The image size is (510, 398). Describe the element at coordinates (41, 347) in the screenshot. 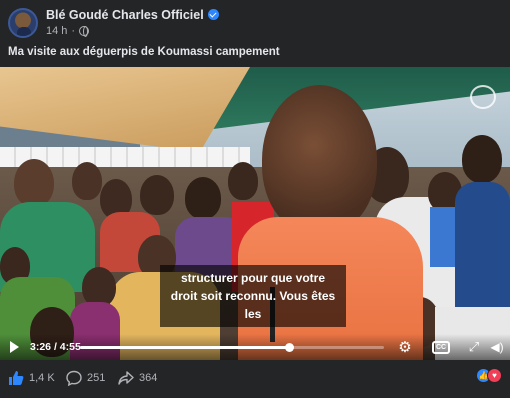

I see `current-time: 3:26` at that location.